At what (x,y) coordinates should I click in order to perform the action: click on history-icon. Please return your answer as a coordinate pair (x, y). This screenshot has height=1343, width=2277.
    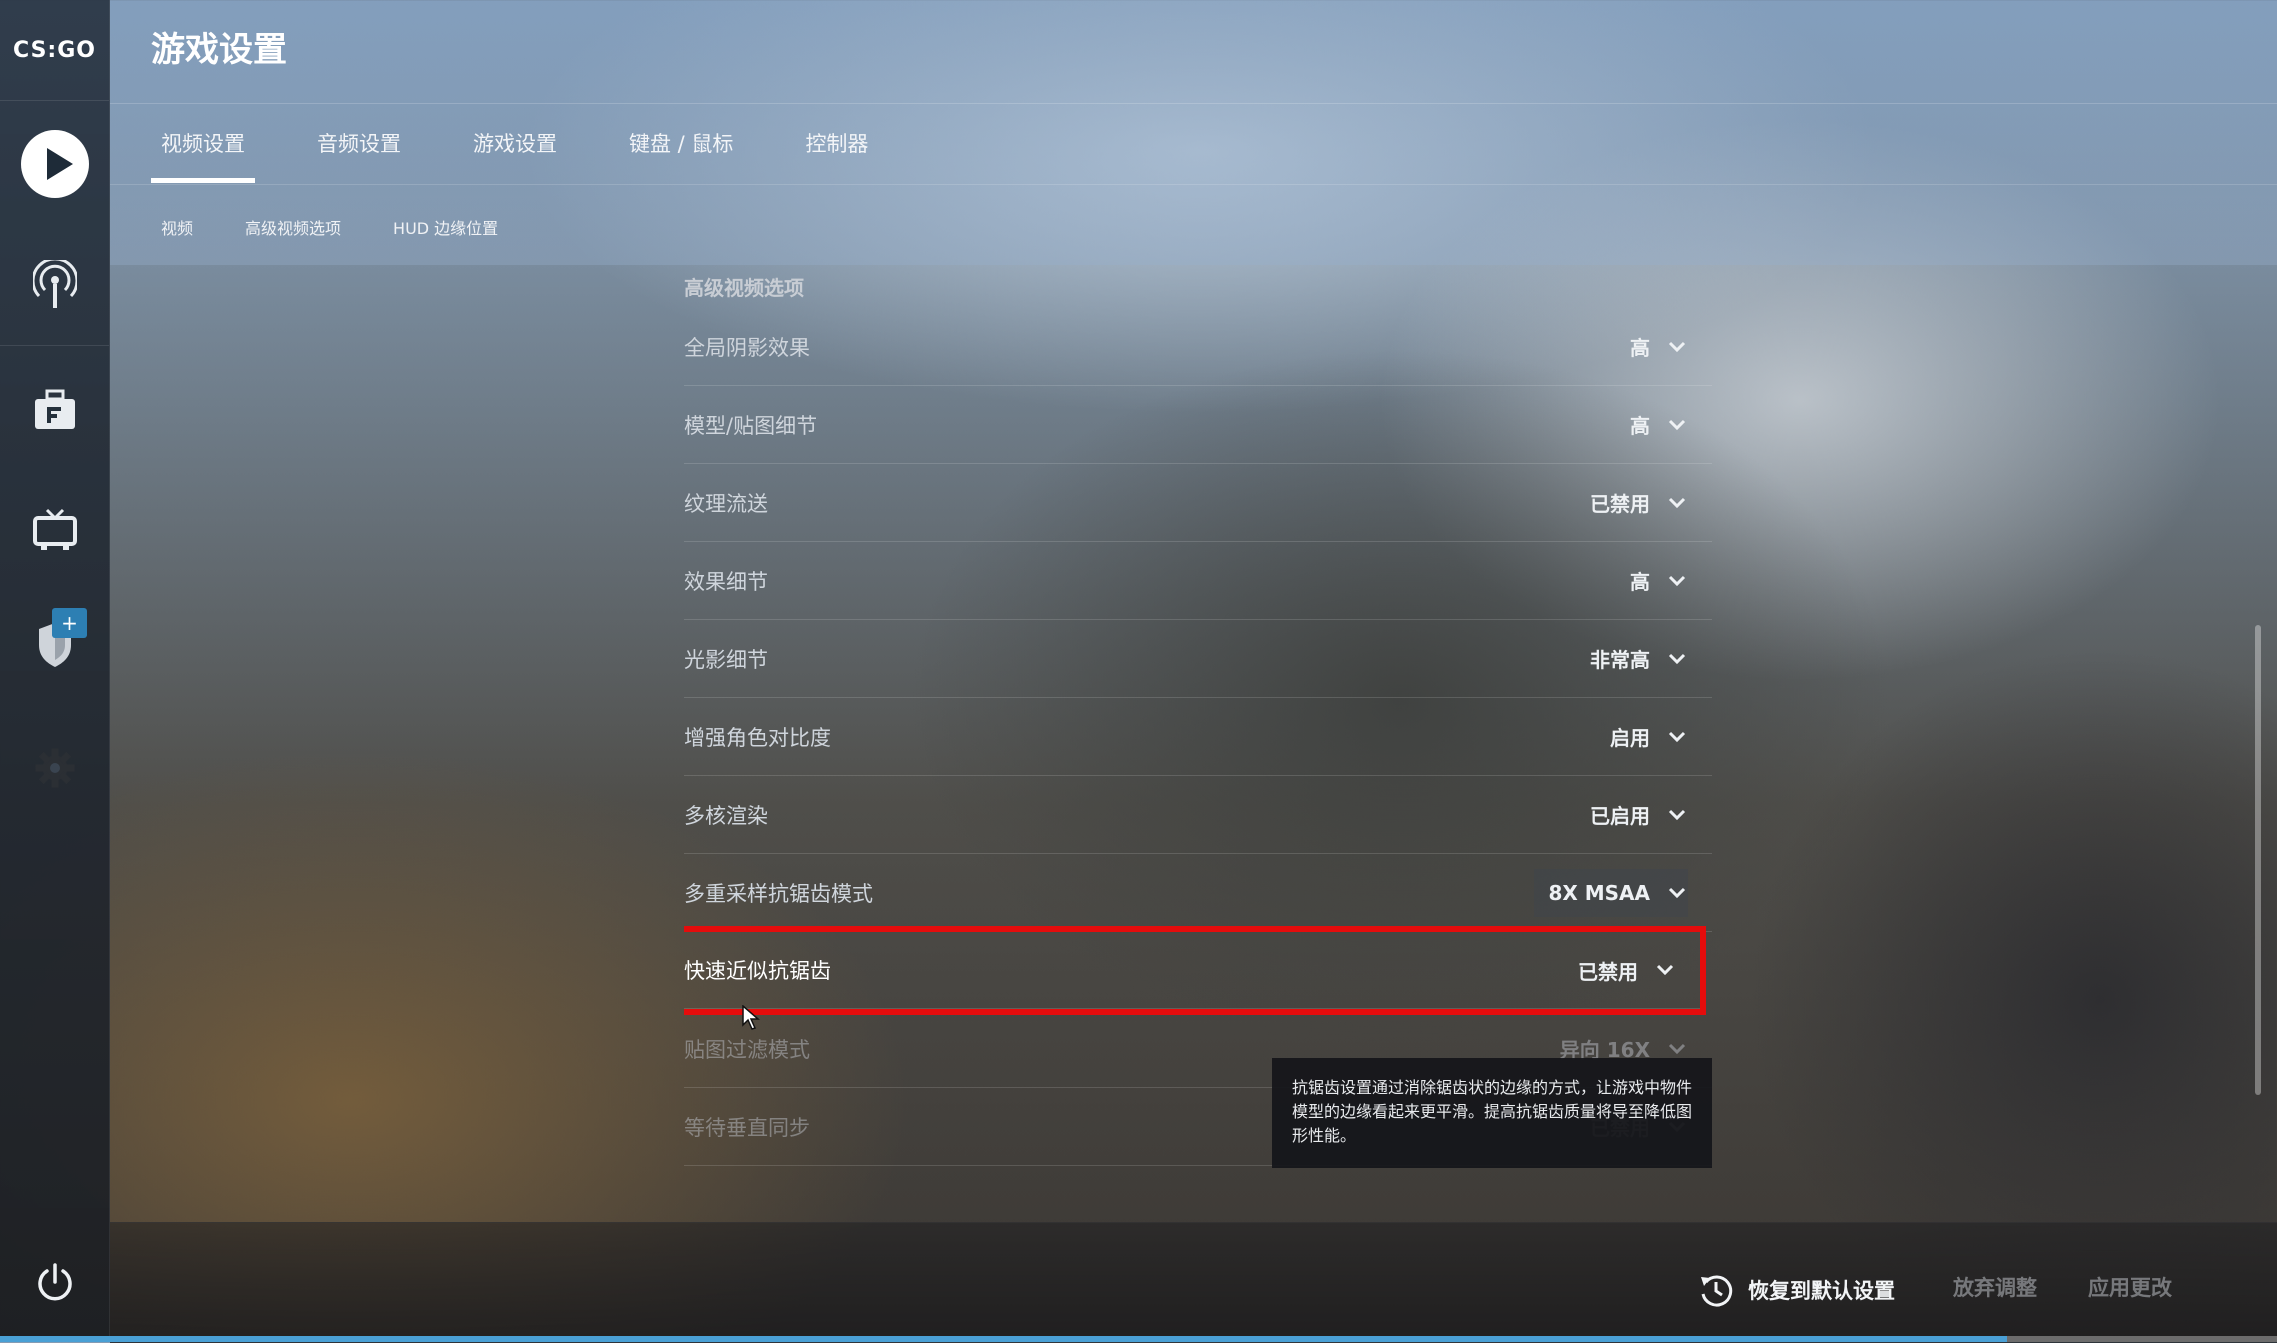
    Looking at the image, I should click on (1717, 1291).